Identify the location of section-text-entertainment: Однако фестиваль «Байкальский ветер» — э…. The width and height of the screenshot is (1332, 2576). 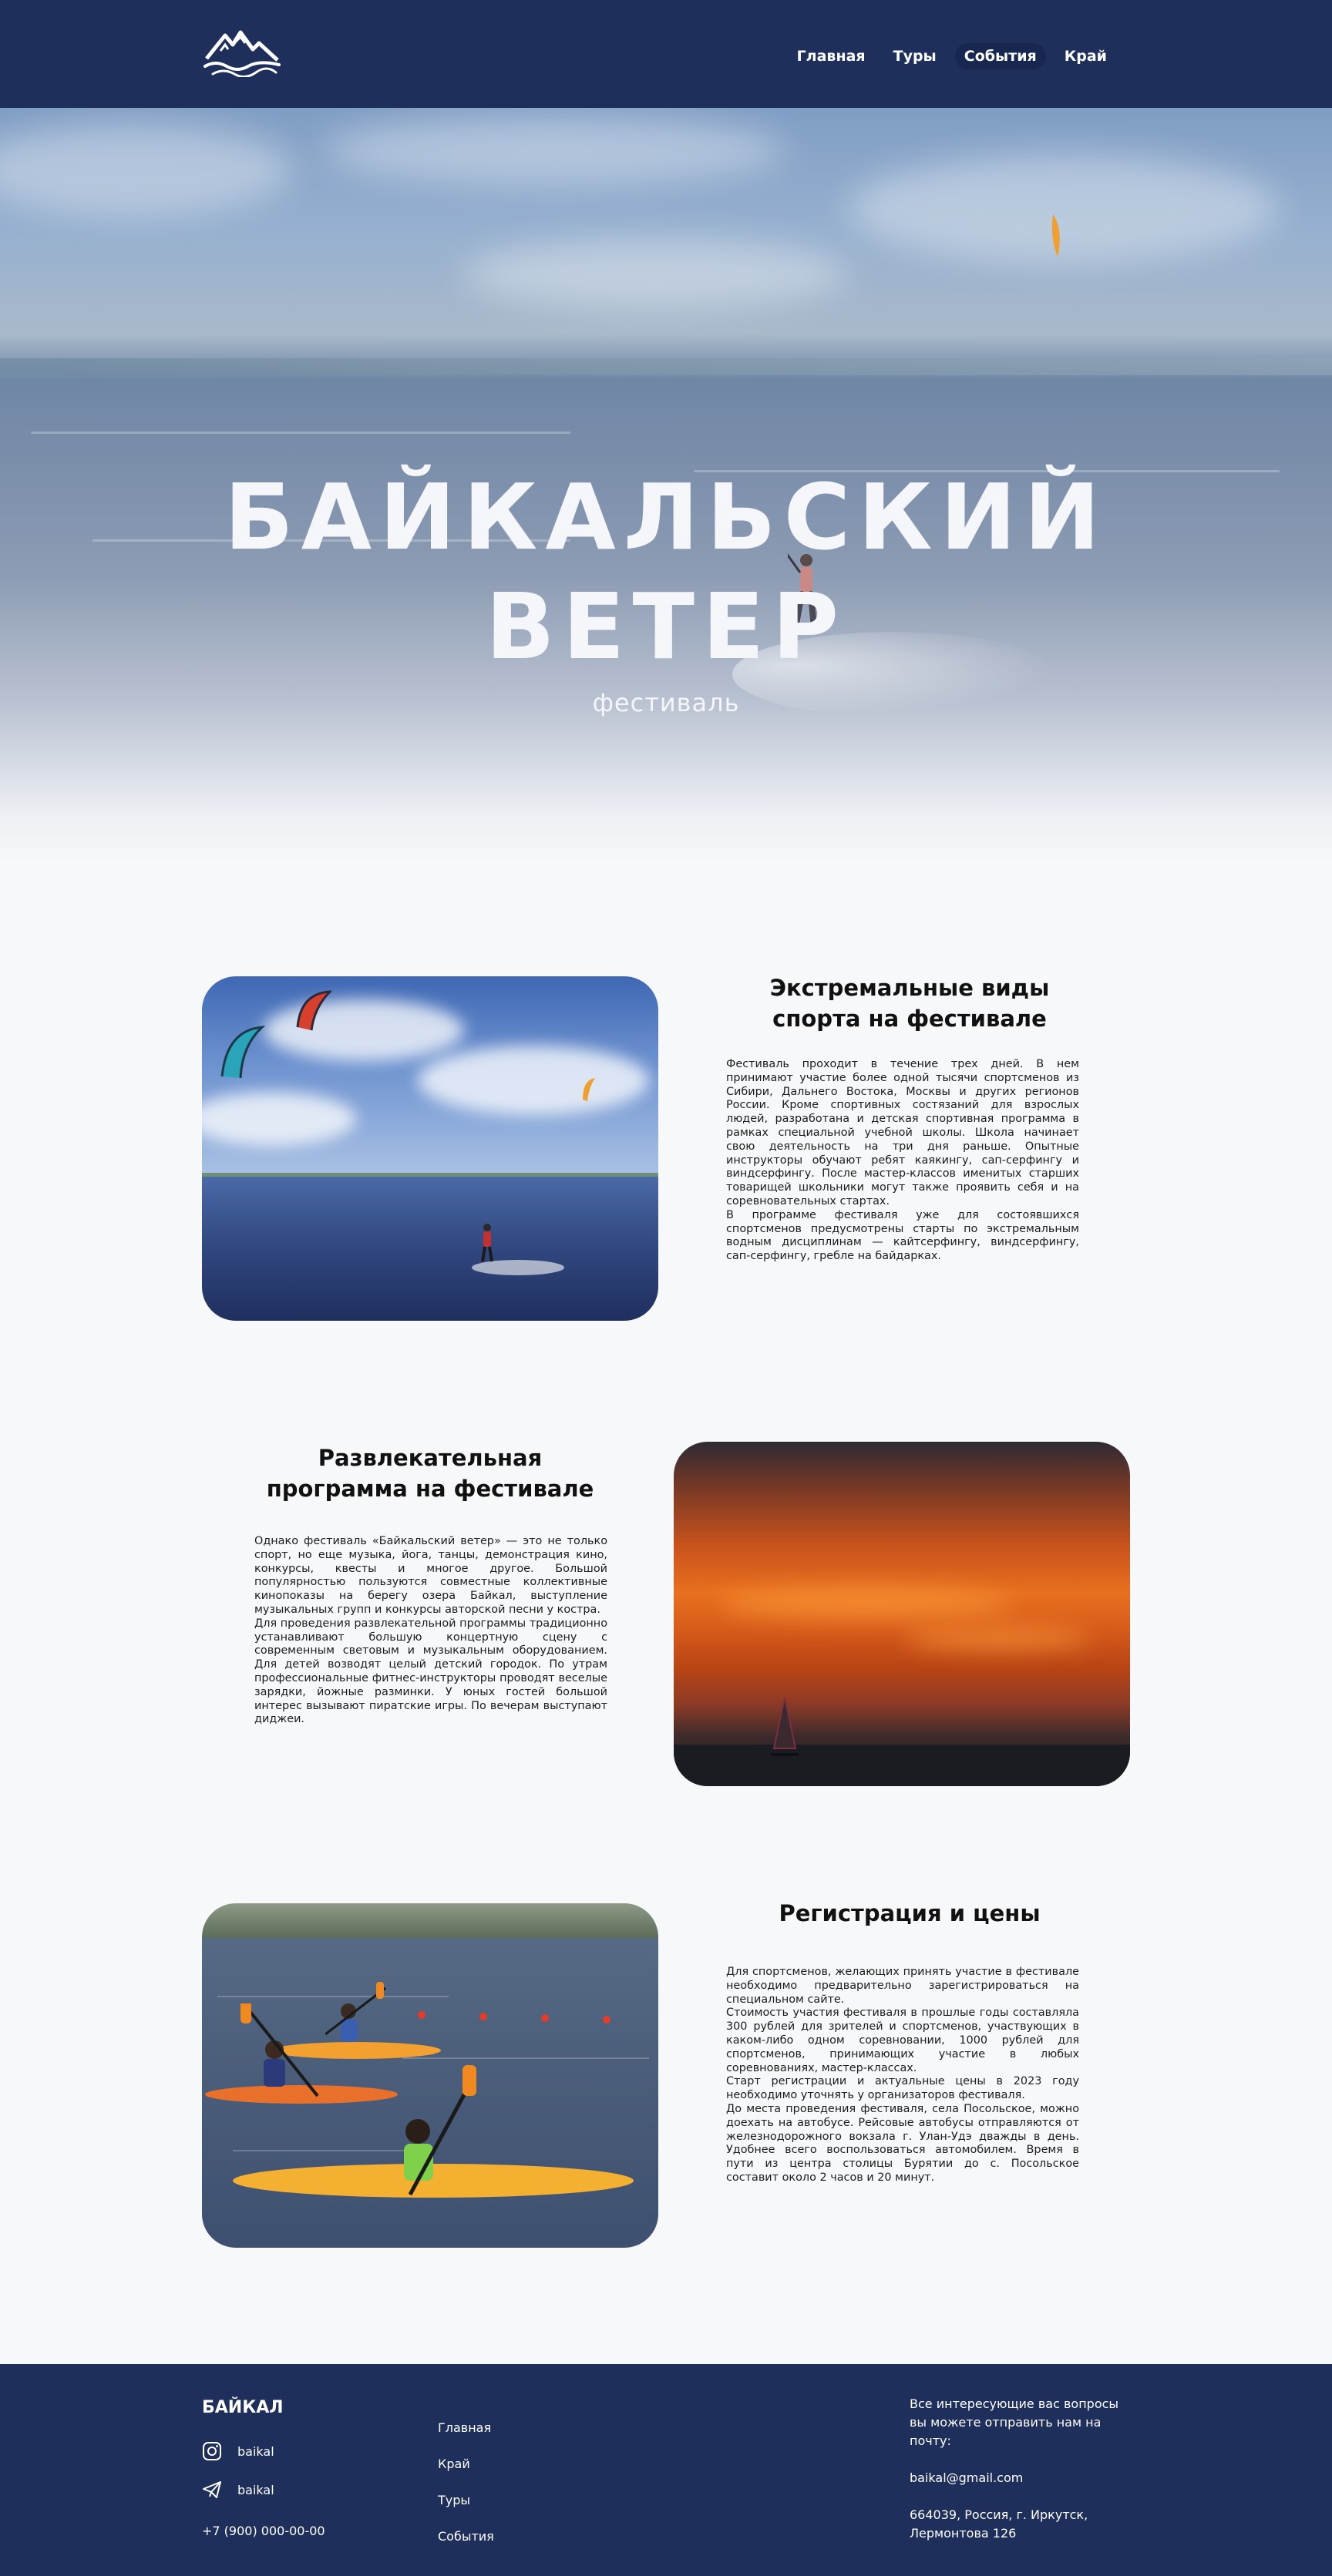
(431, 1631).